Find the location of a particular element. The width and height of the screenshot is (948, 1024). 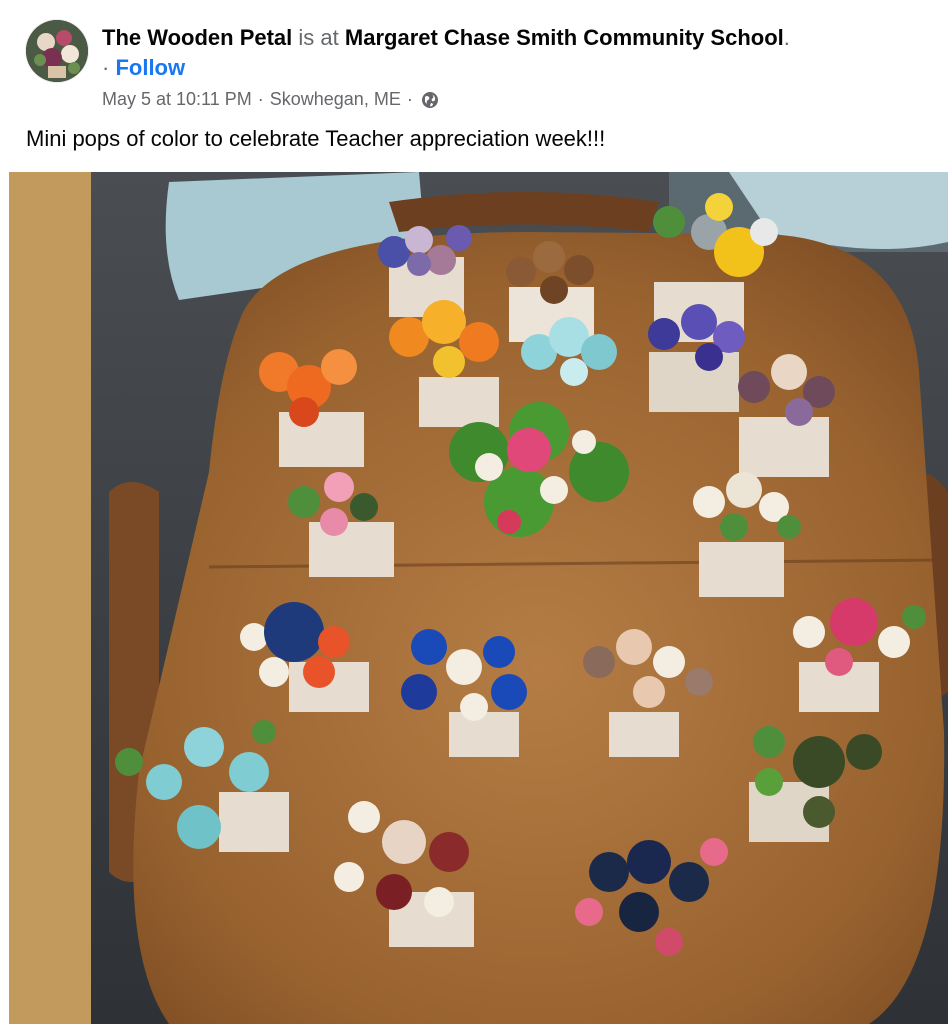

post-meta: May 5 at 10:11 PM · Skowhegan, ME · is located at coordinates (270, 99).